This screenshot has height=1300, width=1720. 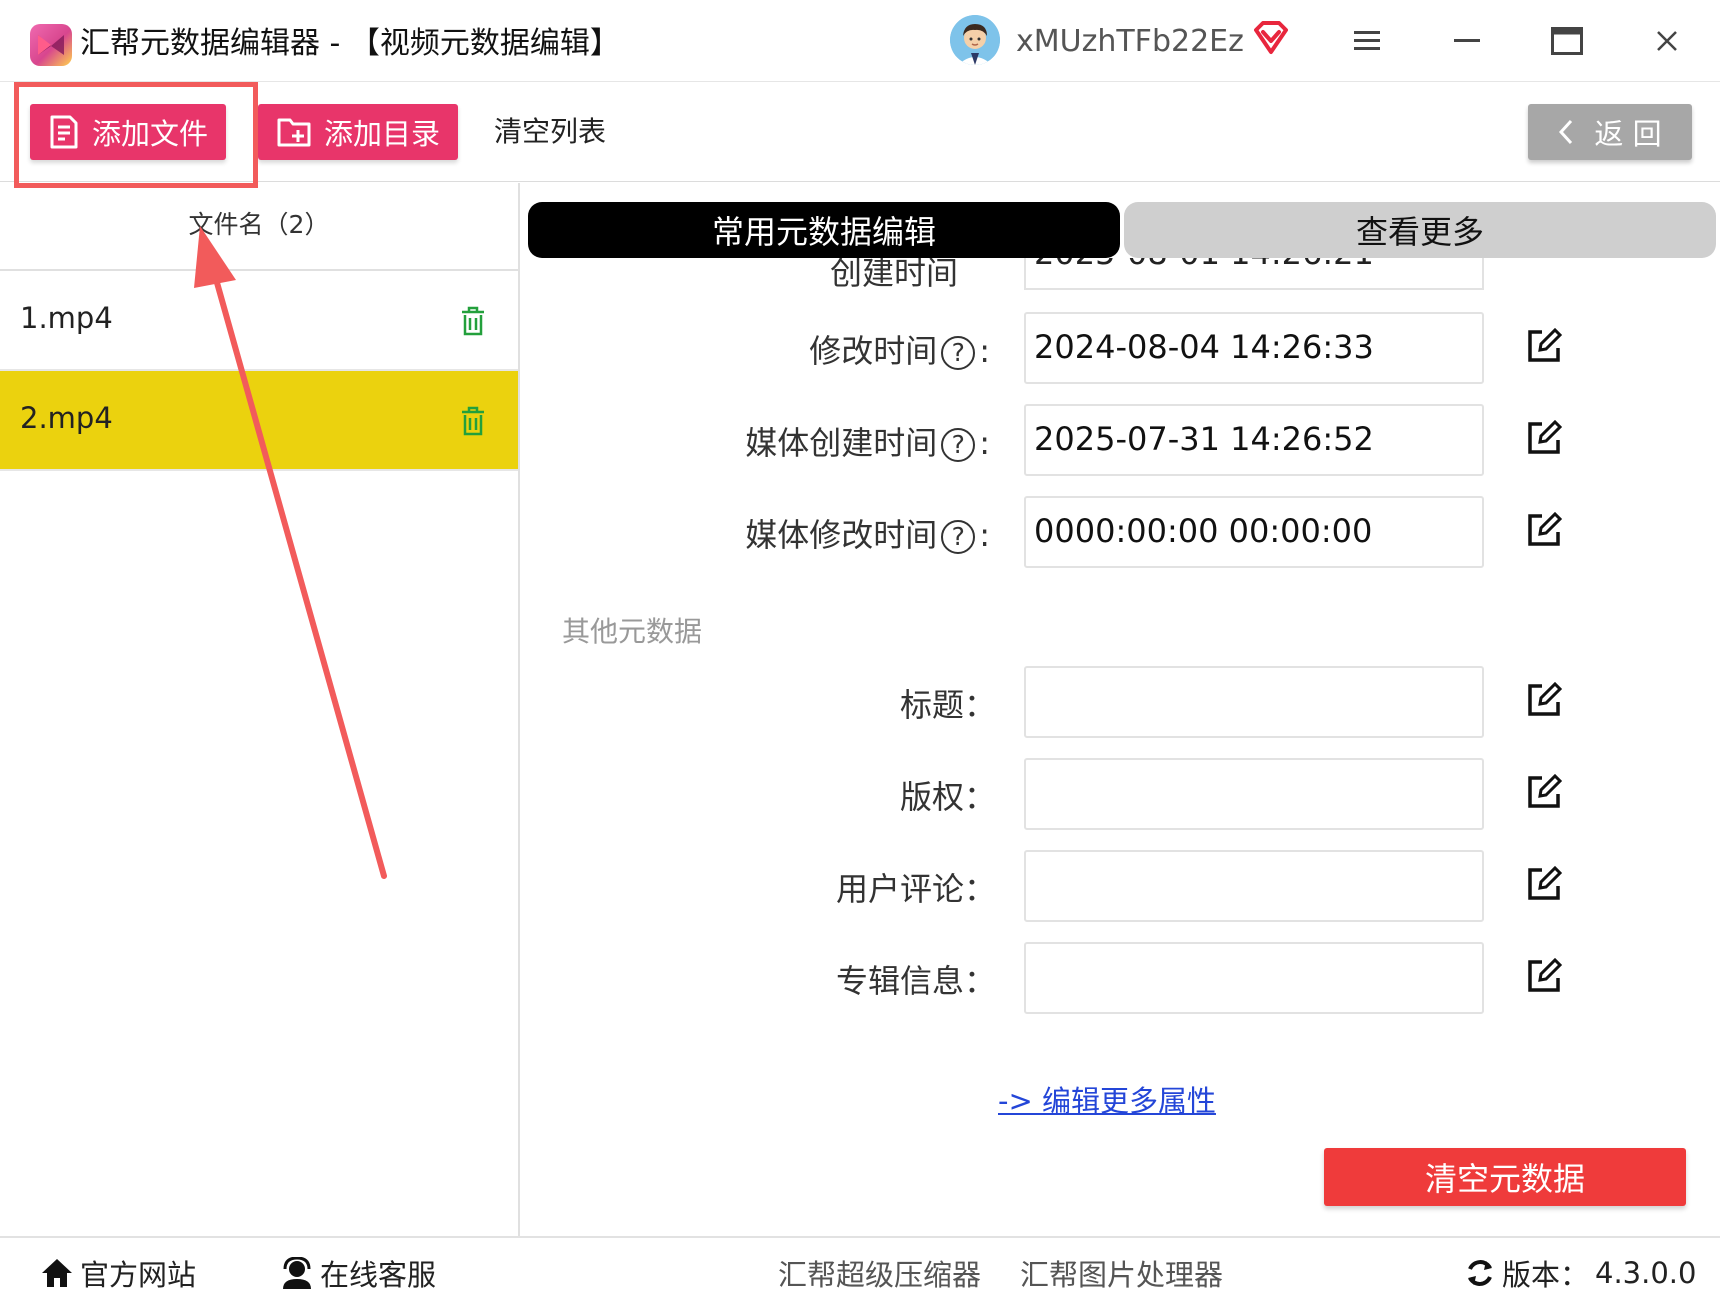 I want to click on tab-view-more: 查看更多, so click(x=1420, y=230).